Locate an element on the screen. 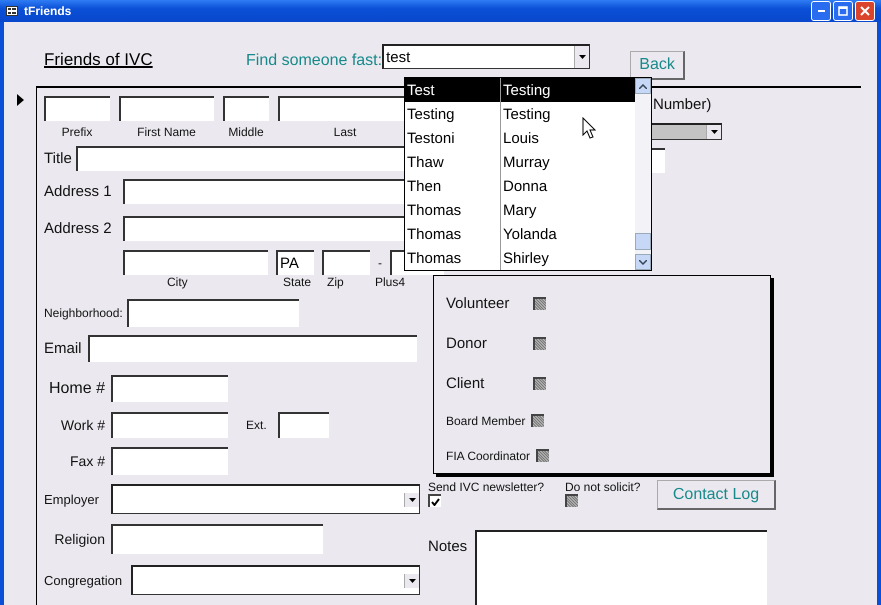 This screenshot has width=881, height=605. field-label: Plus4 is located at coordinates (390, 282).